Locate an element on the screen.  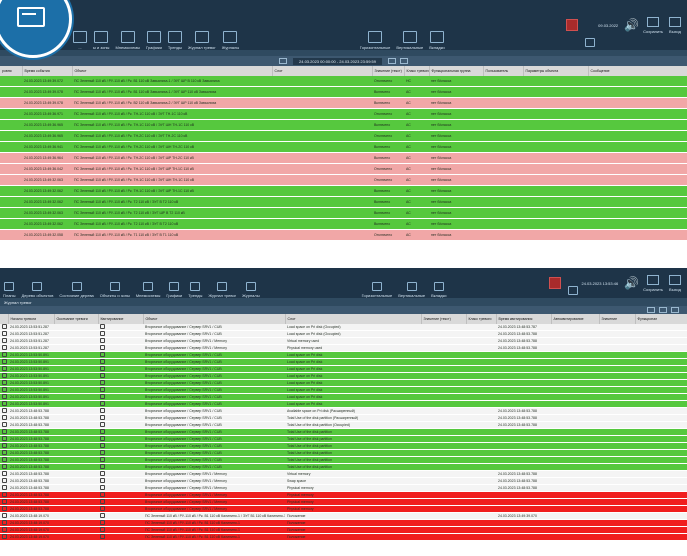
bottom.toolbar.right_tools-tool-0: Горизонтальные is located at coordinates (377, 284).